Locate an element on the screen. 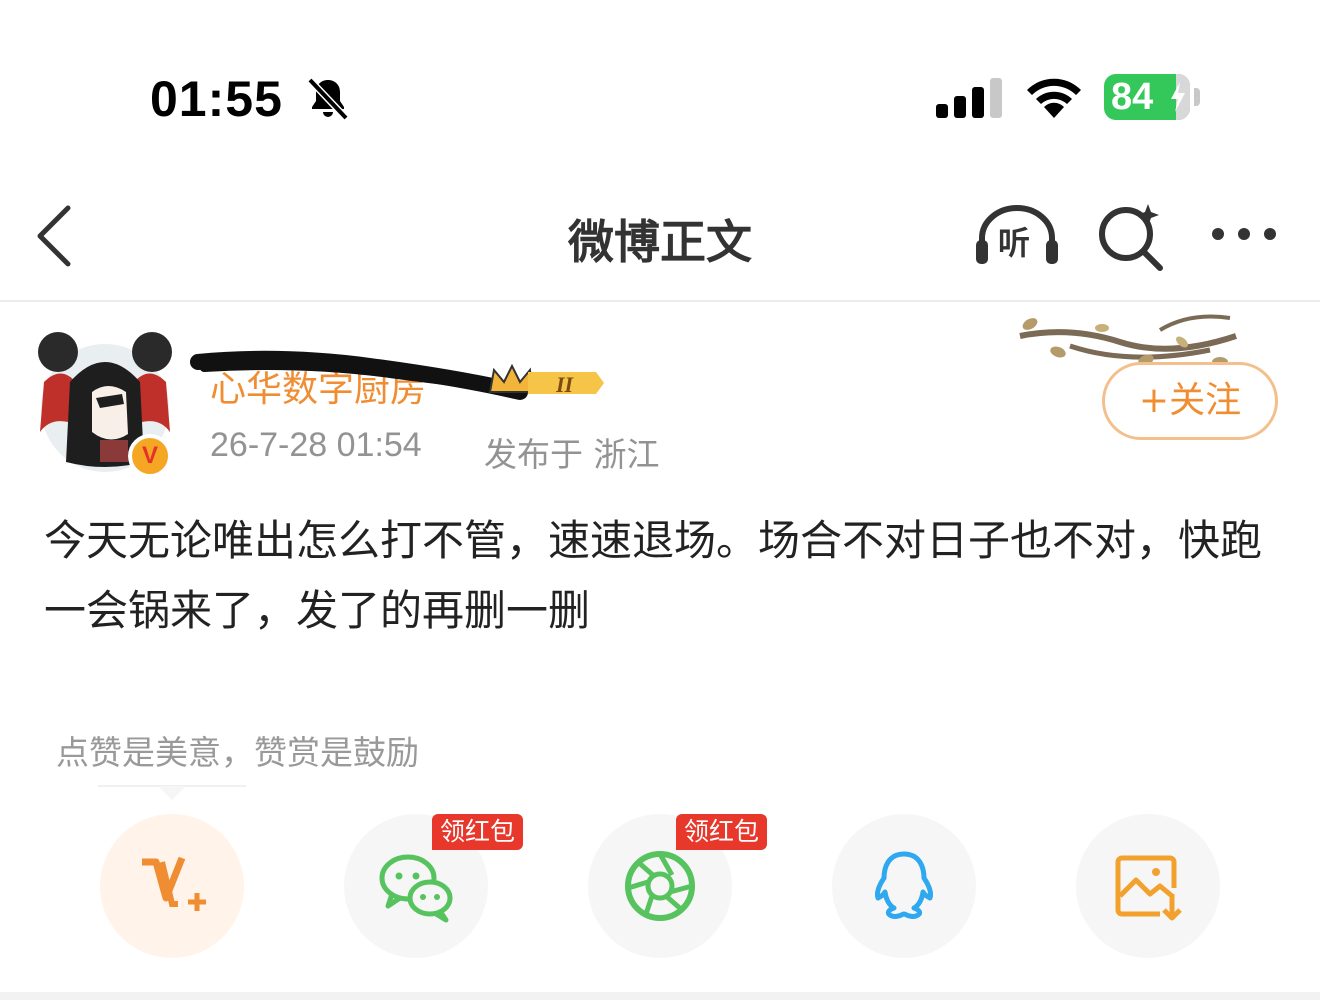 Image resolution: width=1320 pixels, height=1000 pixels. battery-indicator: 84 is located at coordinates (1153, 97).